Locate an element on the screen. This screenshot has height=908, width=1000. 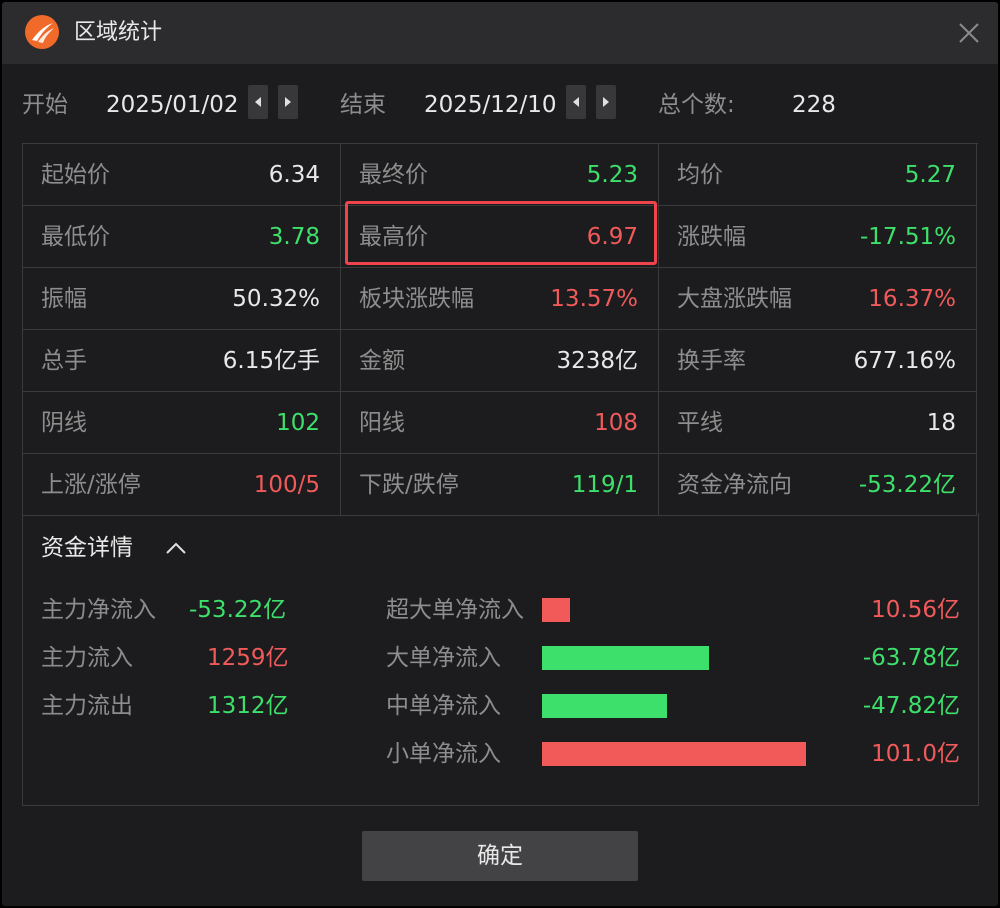
stat-label: 均价 is located at coordinates (700, 175).